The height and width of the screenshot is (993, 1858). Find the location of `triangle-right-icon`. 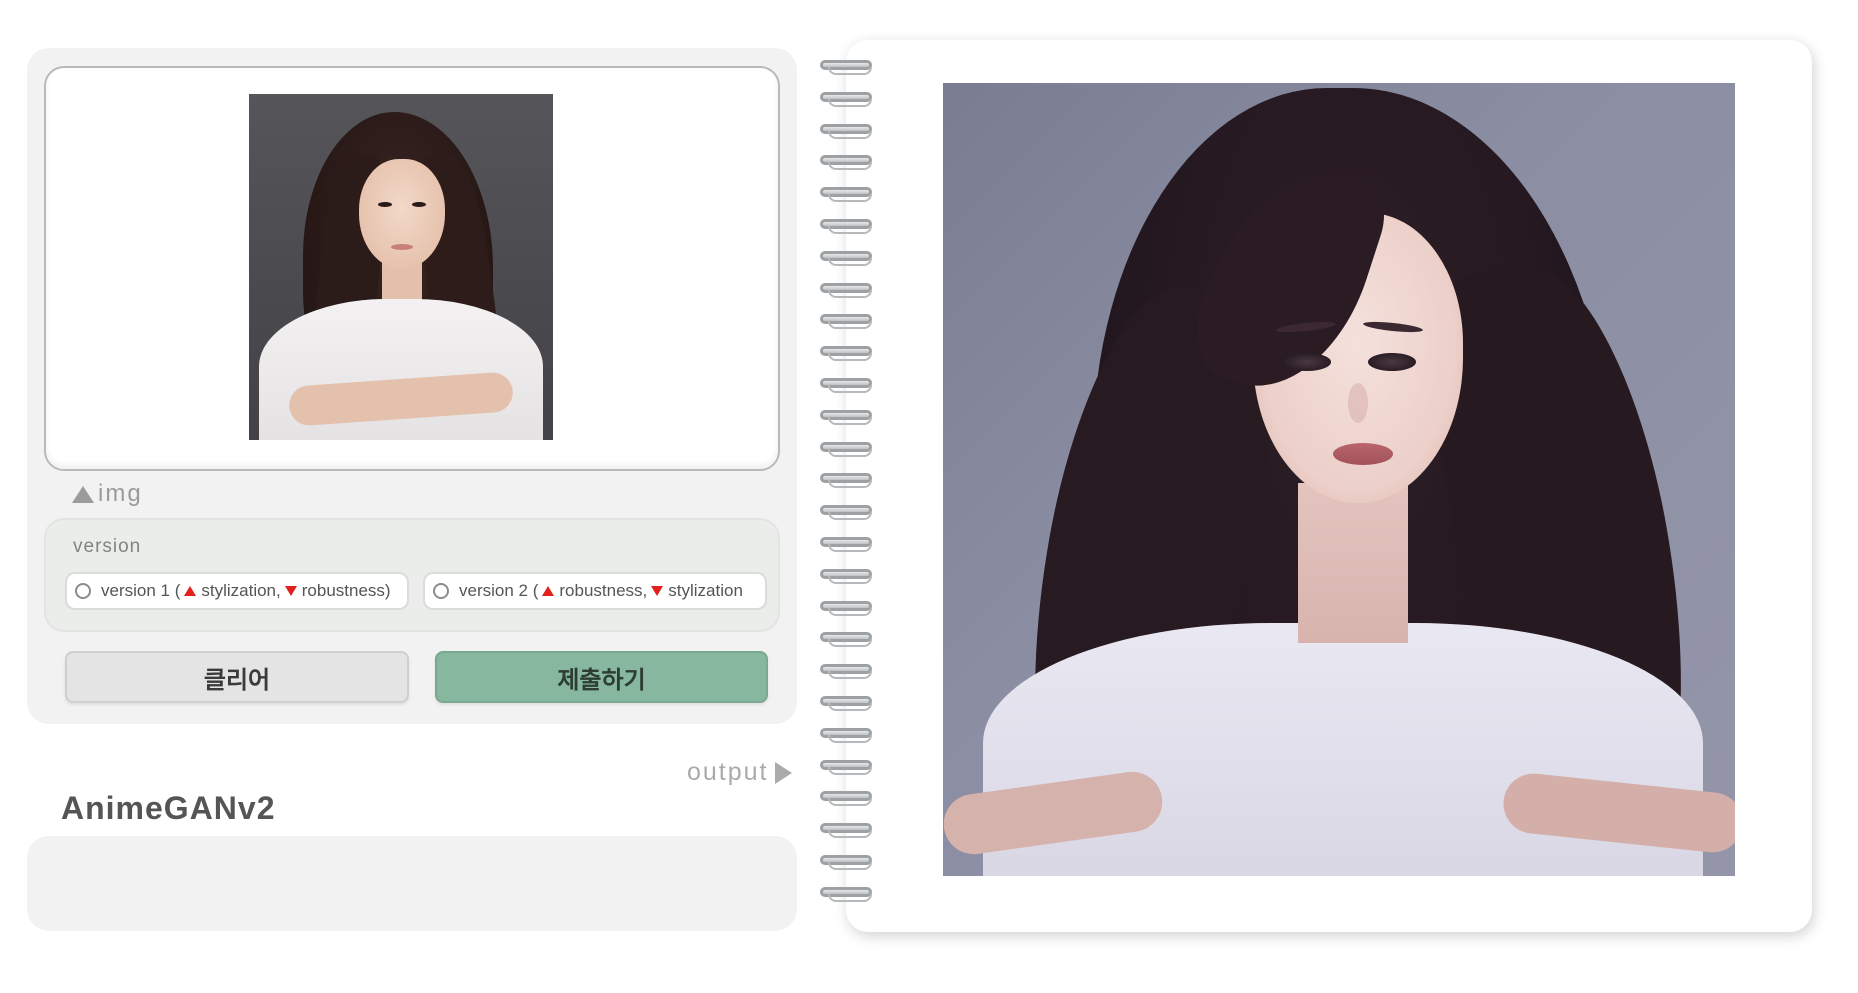

triangle-right-icon is located at coordinates (783, 772).